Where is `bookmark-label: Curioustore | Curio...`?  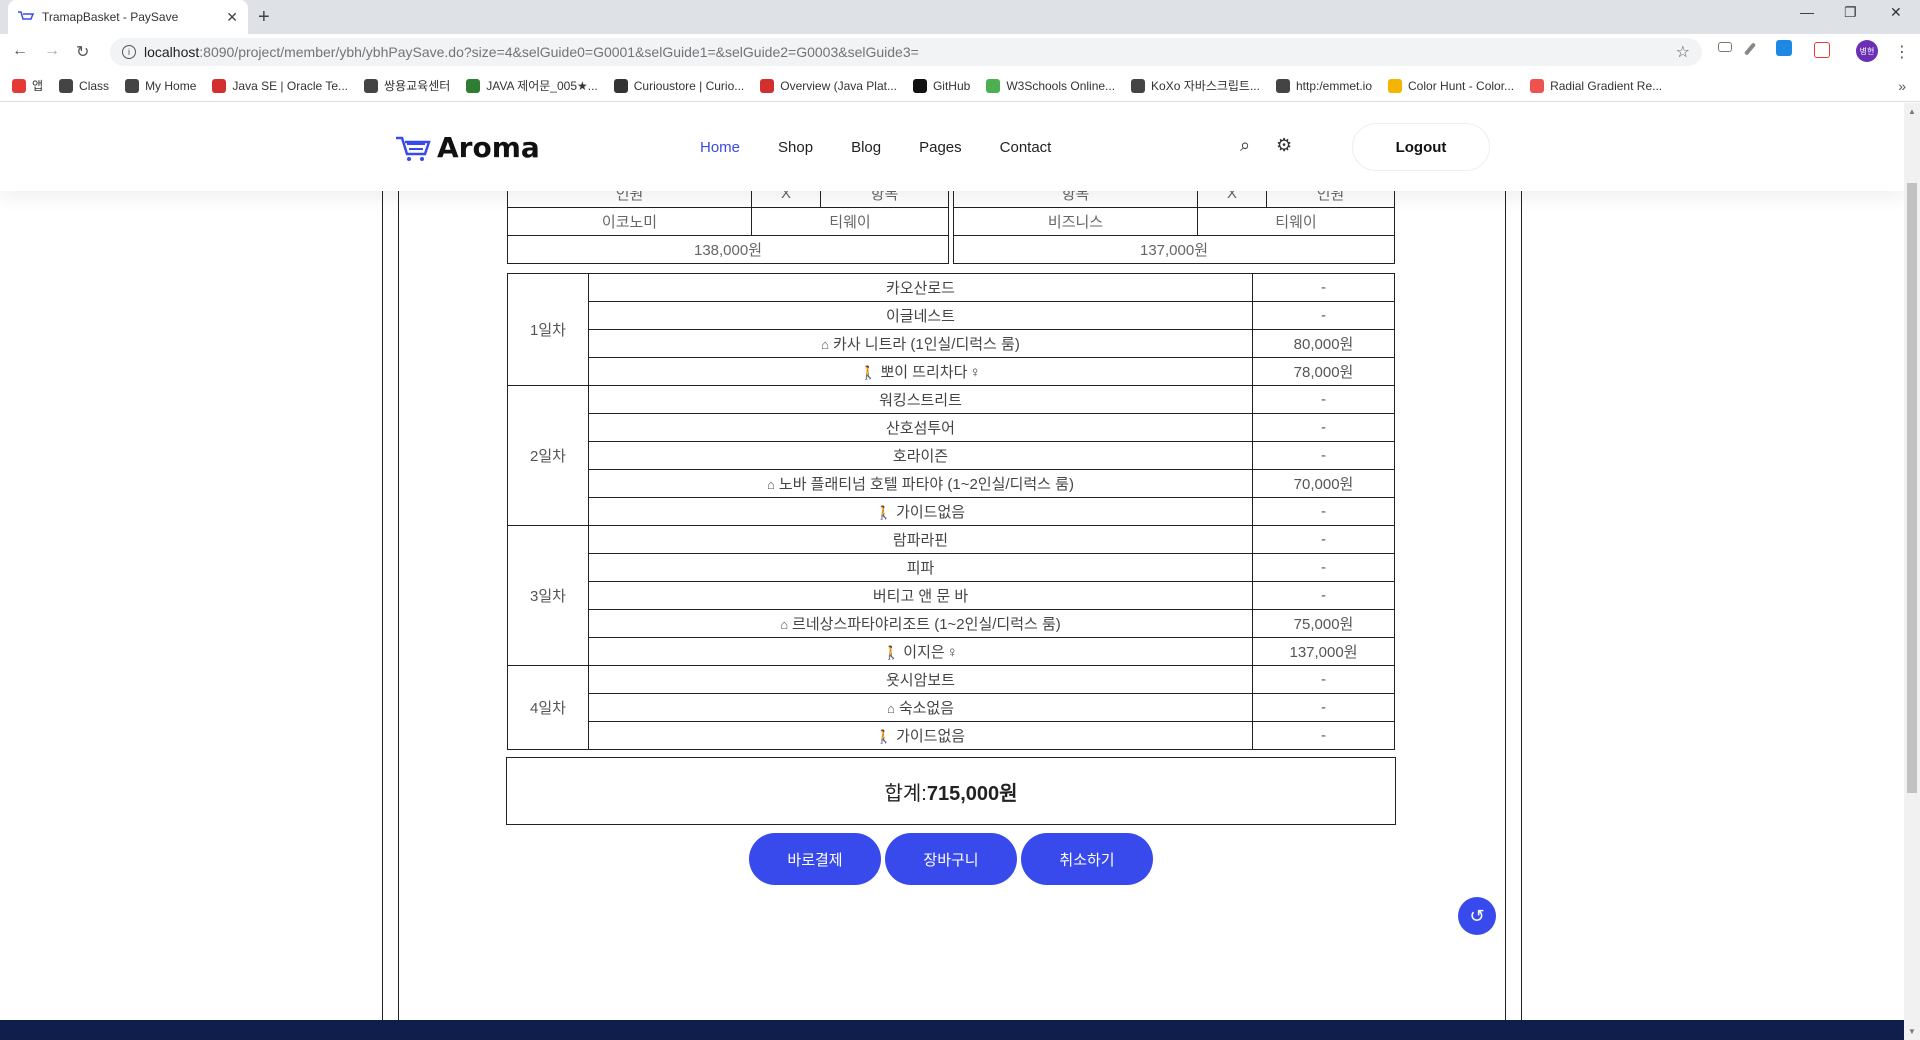 bookmark-label: Curioustore | Curio... is located at coordinates (689, 85).